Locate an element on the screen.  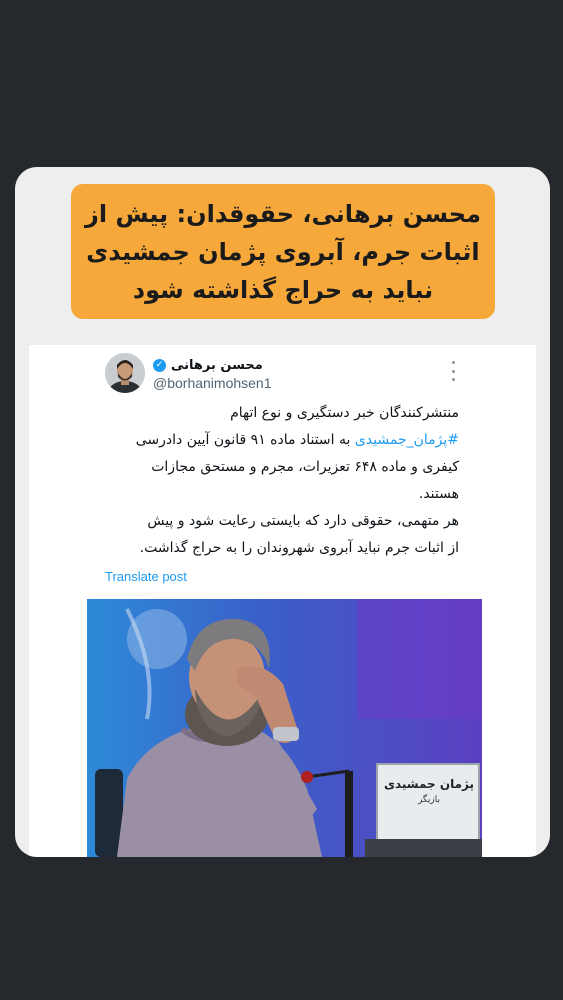
more-options-icon is located at coordinates (453, 371).